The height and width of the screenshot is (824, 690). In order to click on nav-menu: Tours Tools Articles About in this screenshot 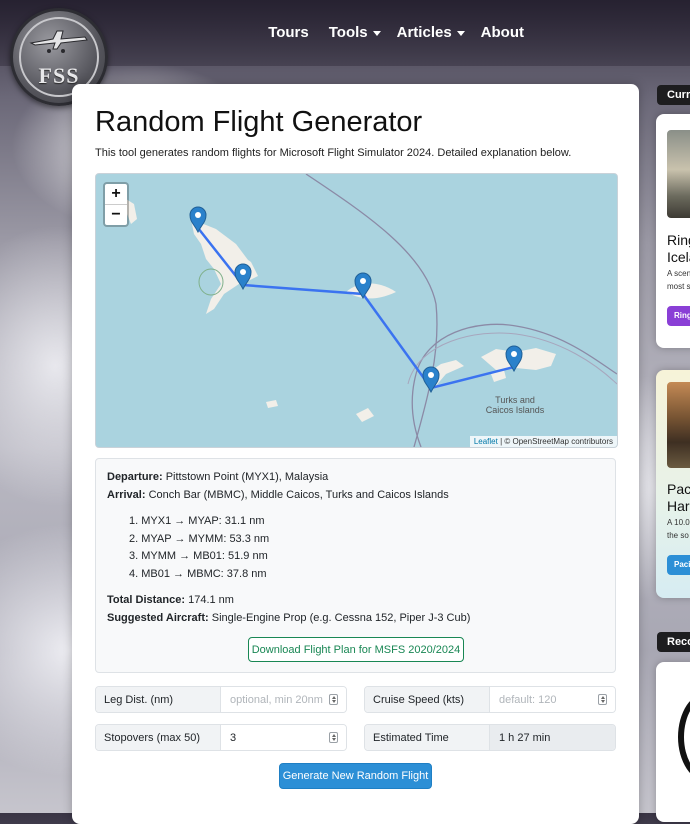, I will do `click(396, 32)`.